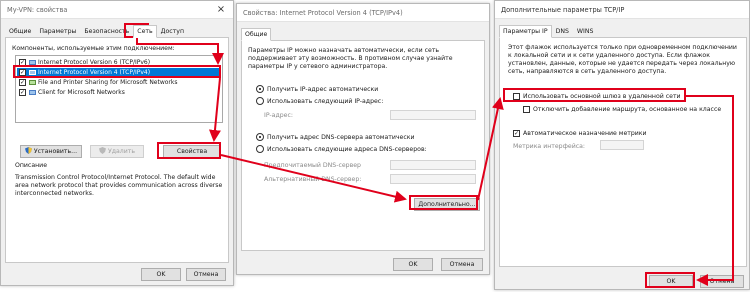 The height and width of the screenshot is (292, 750). I want to click on alternate-dns-field, so click(433, 179).